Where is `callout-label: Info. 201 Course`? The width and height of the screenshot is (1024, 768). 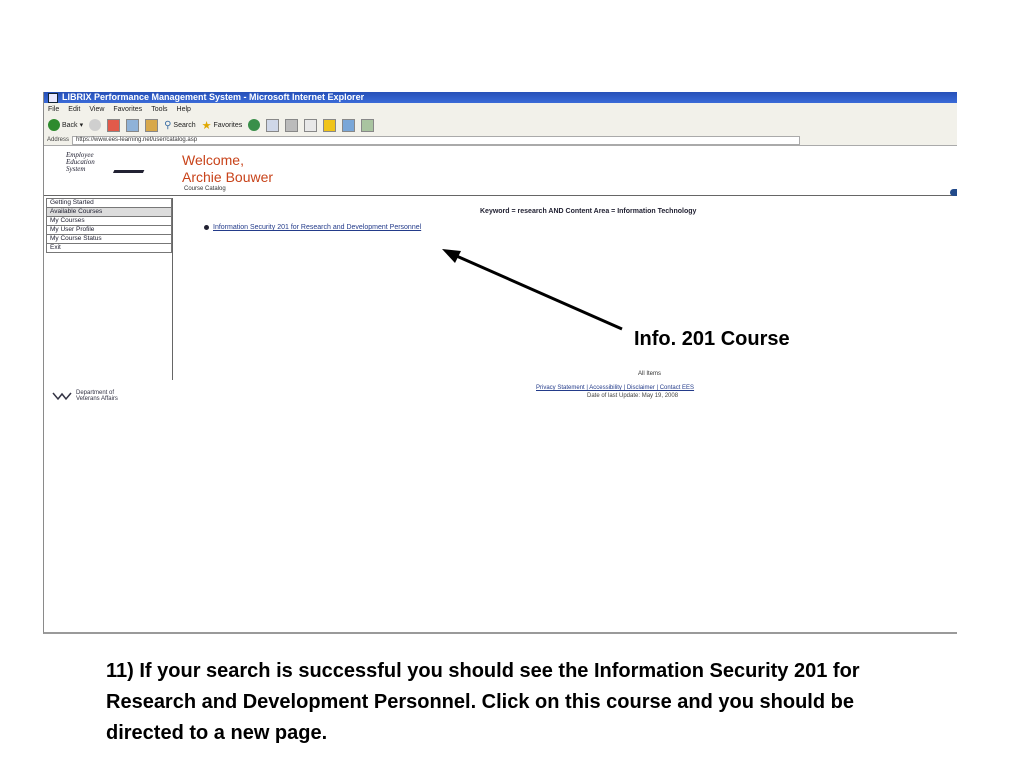
callout-label: Info. 201 Course is located at coordinates (712, 339).